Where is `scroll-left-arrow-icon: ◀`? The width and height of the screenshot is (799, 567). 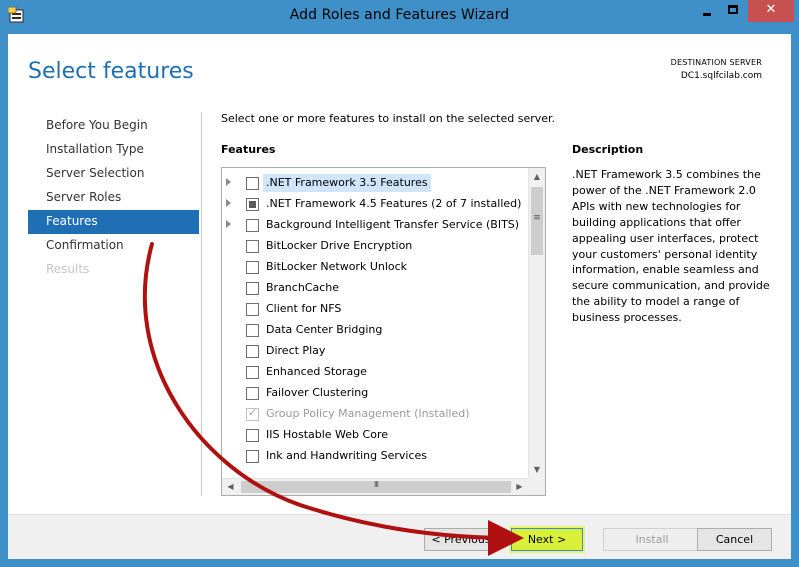
scroll-left-arrow-icon: ◀ is located at coordinates (230, 487).